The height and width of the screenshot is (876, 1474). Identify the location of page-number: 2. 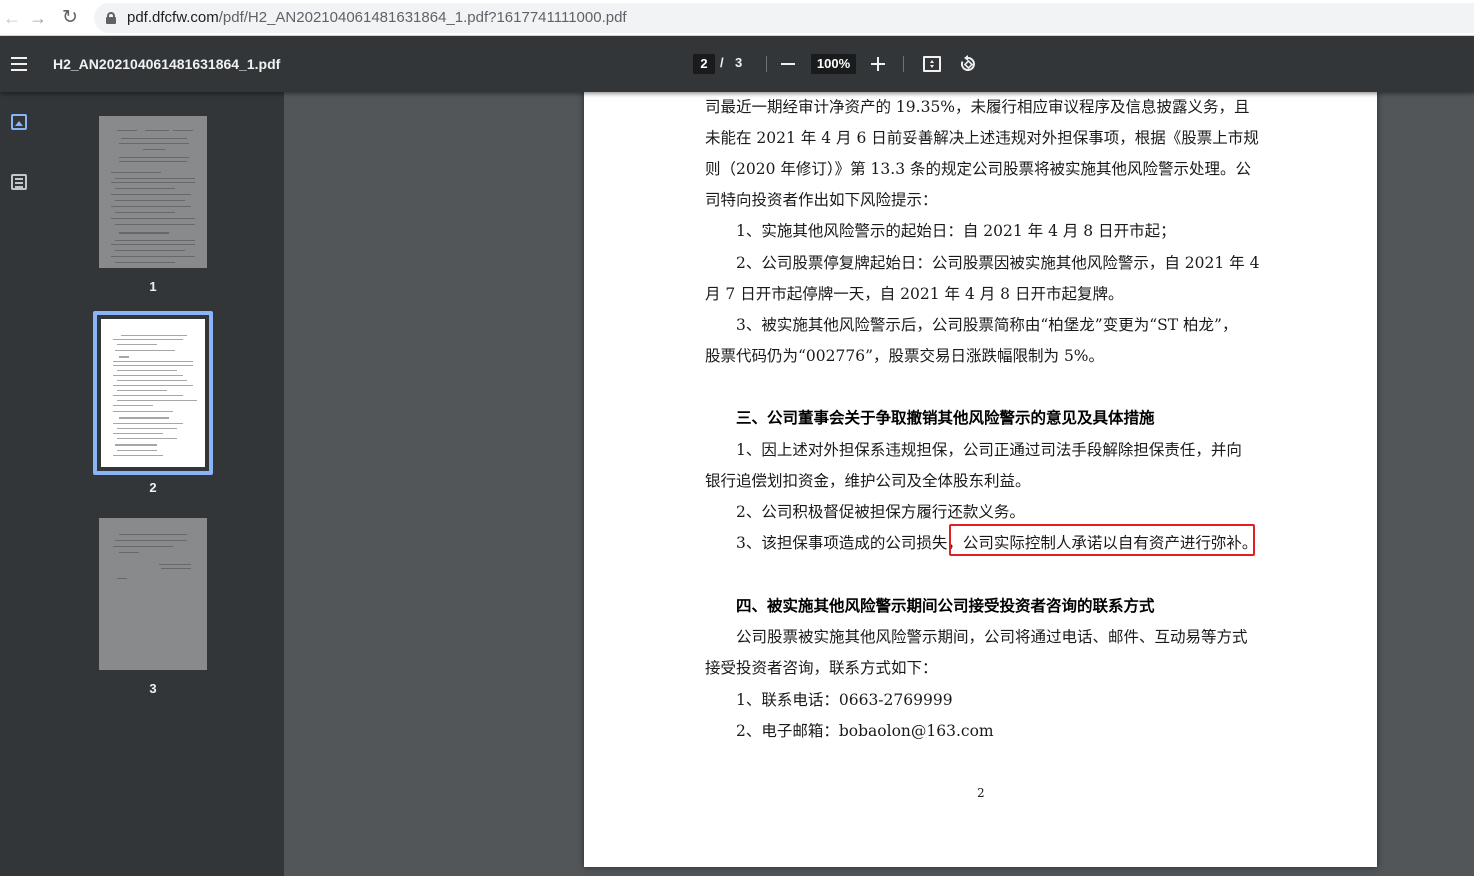
(981, 793).